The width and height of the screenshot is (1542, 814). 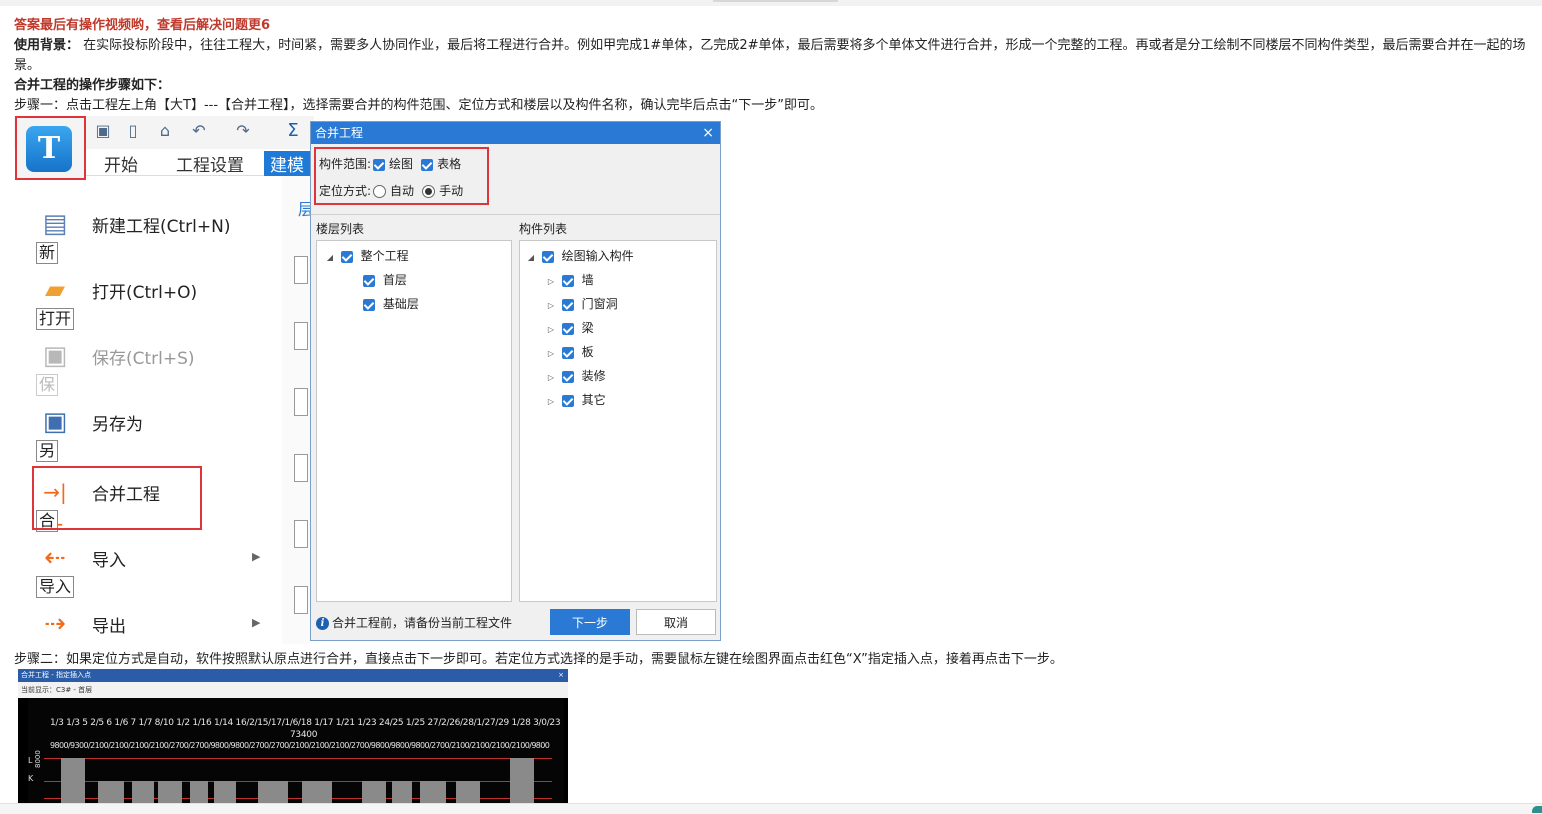 I want to click on menu-tooltip: 导入, so click(x=55, y=587).